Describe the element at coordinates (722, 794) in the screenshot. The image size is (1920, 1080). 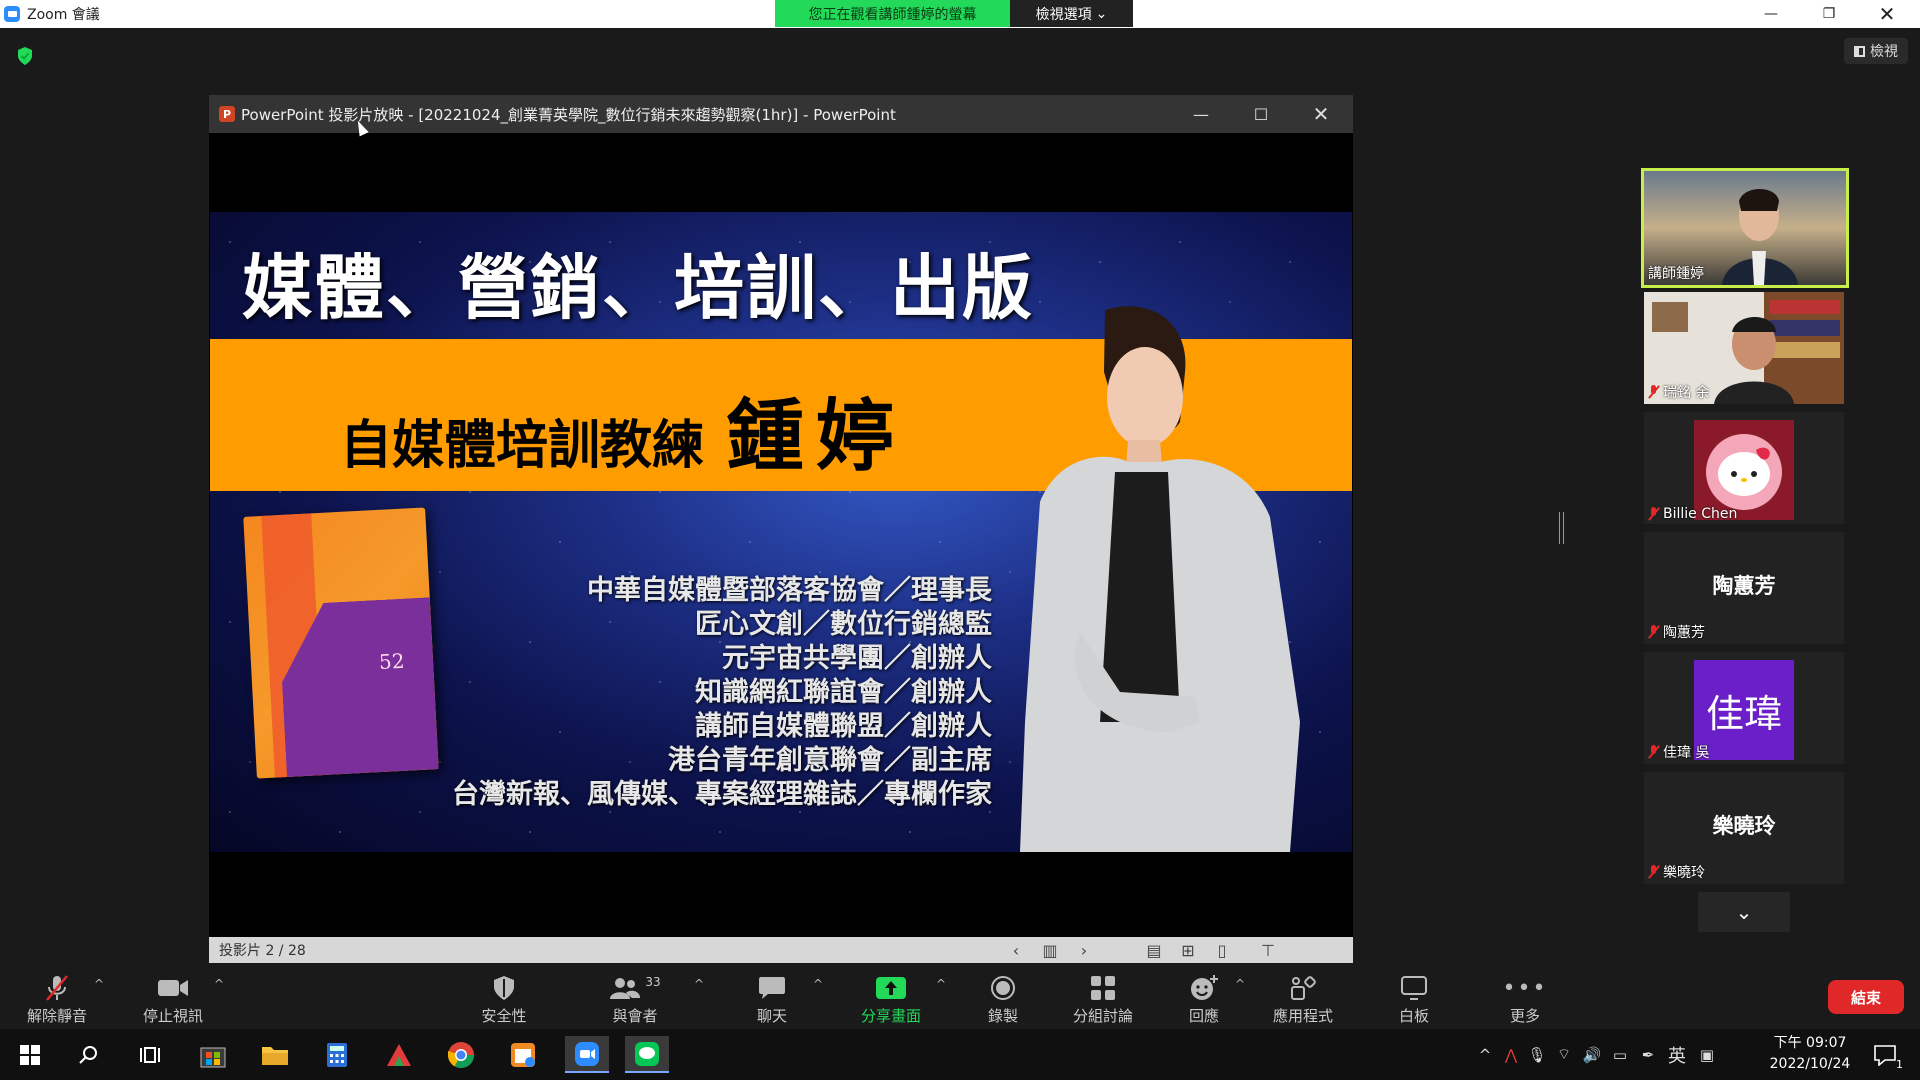
I see `credential-line: 台灣新報、風傳媒、專案經理雜誌／專欄作家` at that location.